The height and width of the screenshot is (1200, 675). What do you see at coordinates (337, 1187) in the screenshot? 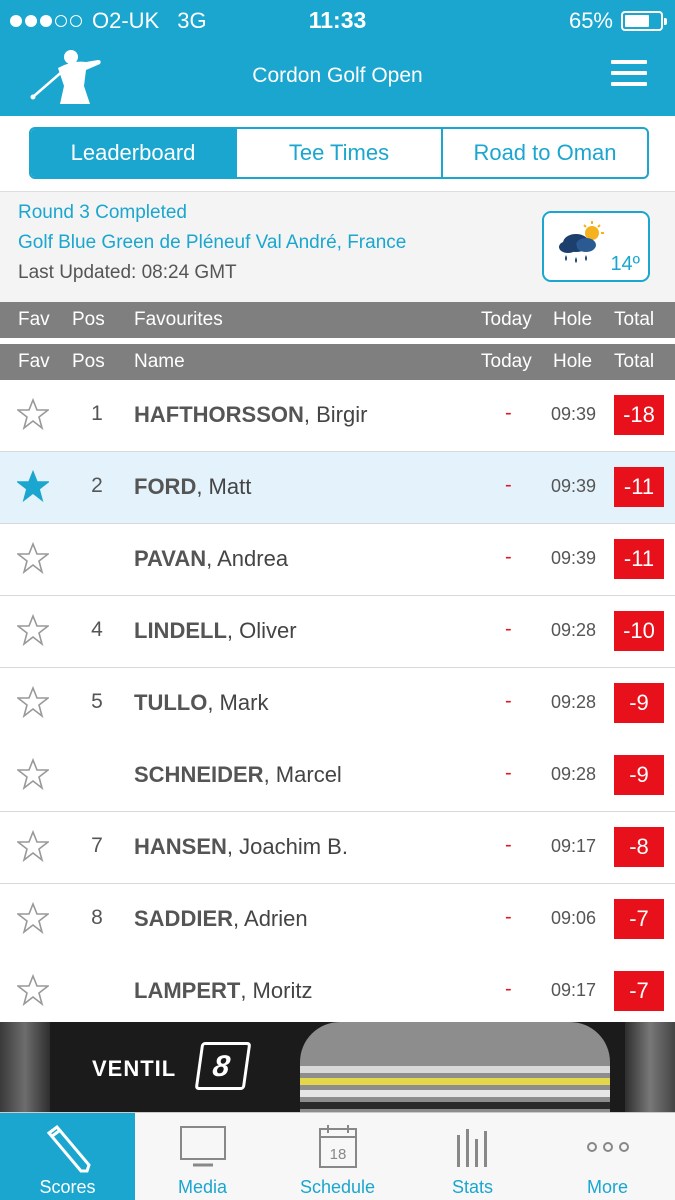
I see `nav-label: Schedule` at bounding box center [337, 1187].